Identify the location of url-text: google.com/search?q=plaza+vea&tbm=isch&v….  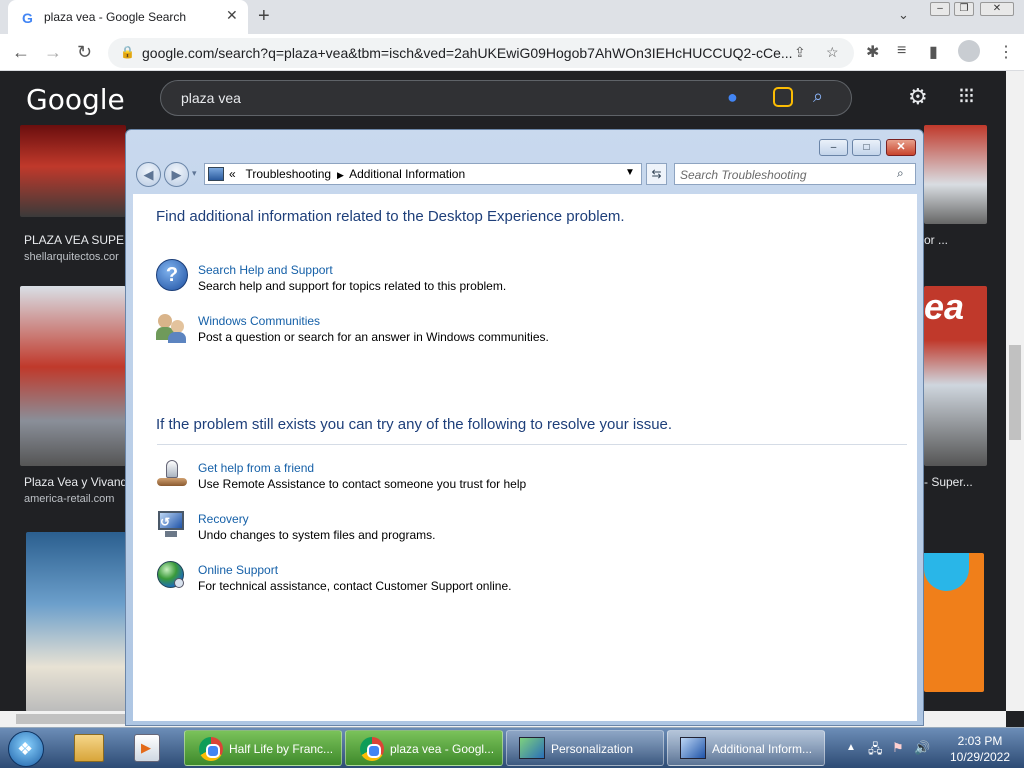
(468, 53).